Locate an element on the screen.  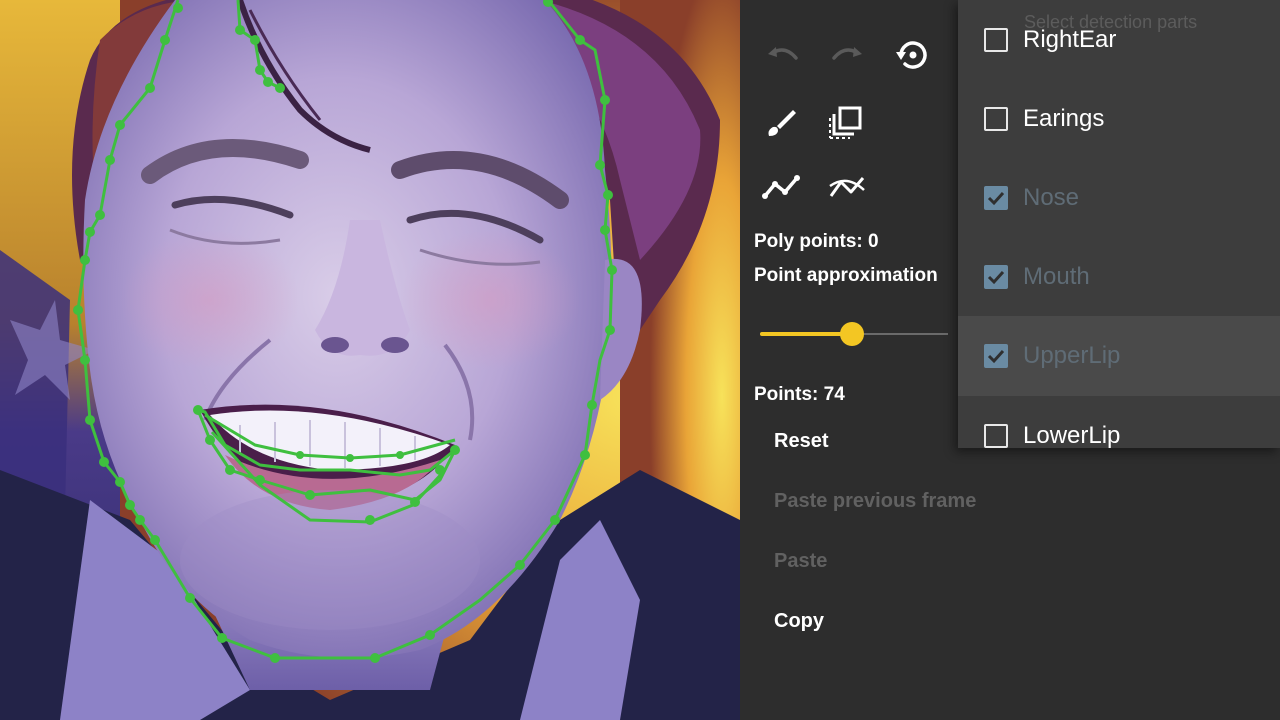
slider-thumb is located at coordinates (852, 334).